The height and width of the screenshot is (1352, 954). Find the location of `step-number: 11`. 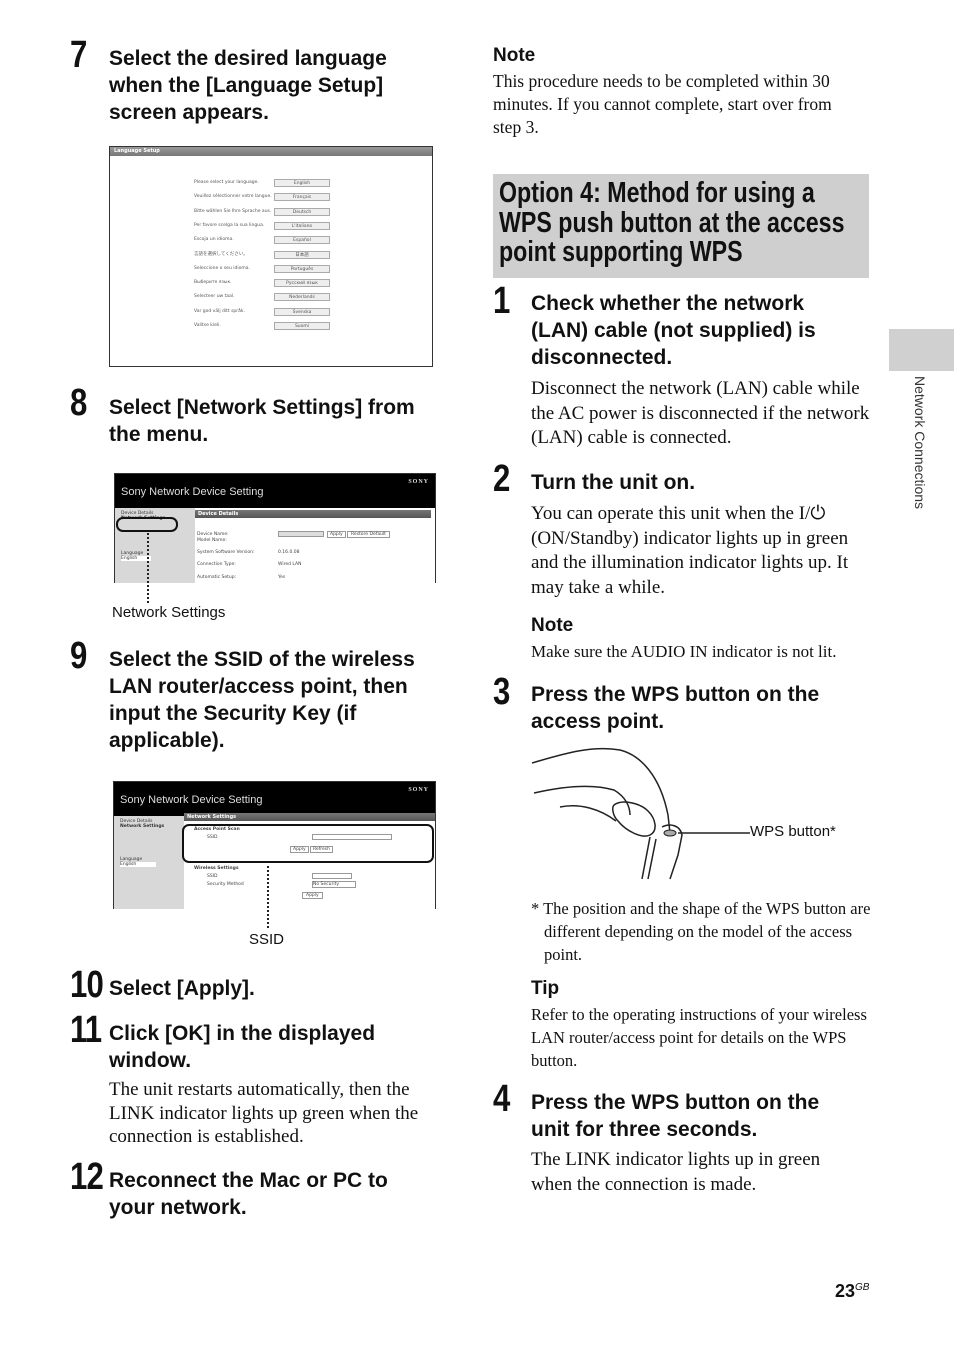

step-number: 11 is located at coordinates (86, 1030).